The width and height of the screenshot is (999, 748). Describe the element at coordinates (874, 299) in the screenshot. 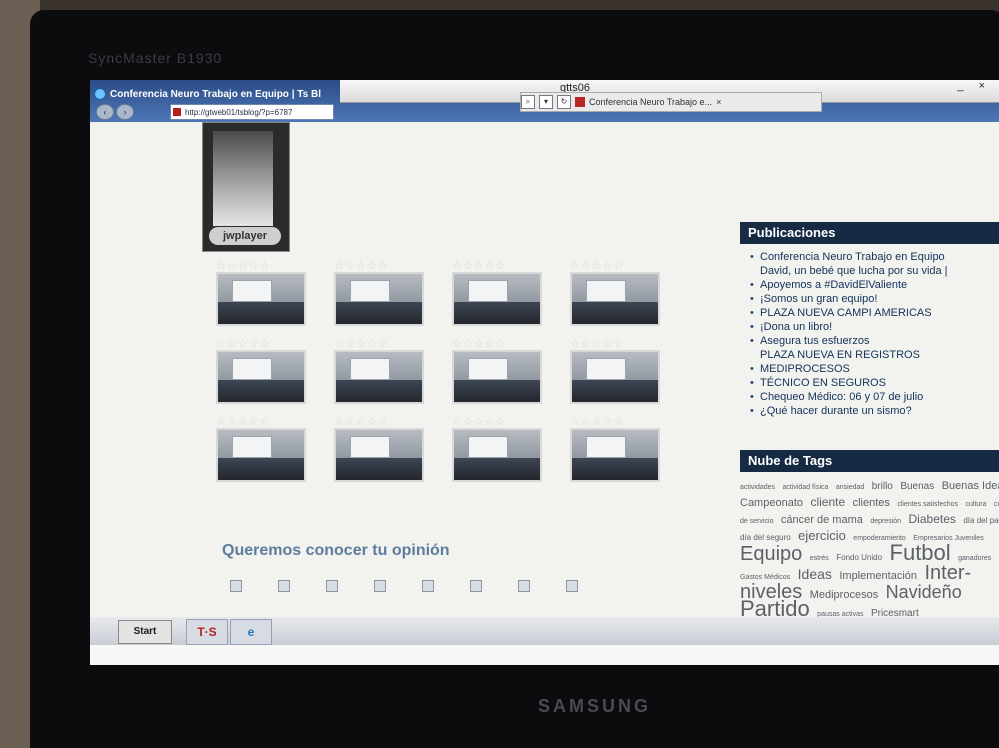

I see `publicacion-item: ¡Somos un gran equipo!` at that location.